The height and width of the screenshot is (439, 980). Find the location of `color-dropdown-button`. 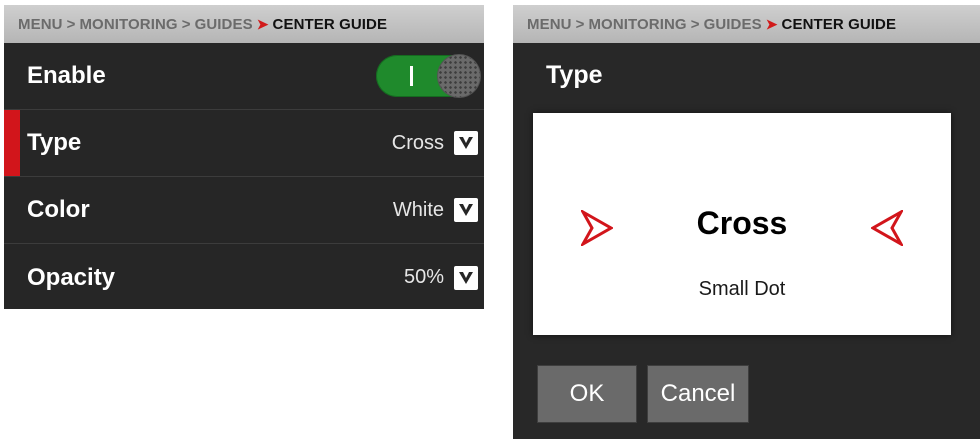

color-dropdown-button is located at coordinates (466, 210).